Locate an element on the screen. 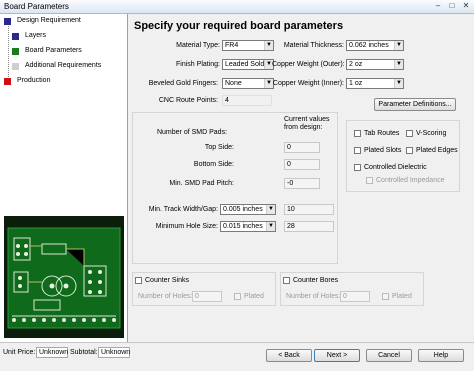 The width and height of the screenshot is (474, 371). maximize-icon: □ is located at coordinates (452, 6).